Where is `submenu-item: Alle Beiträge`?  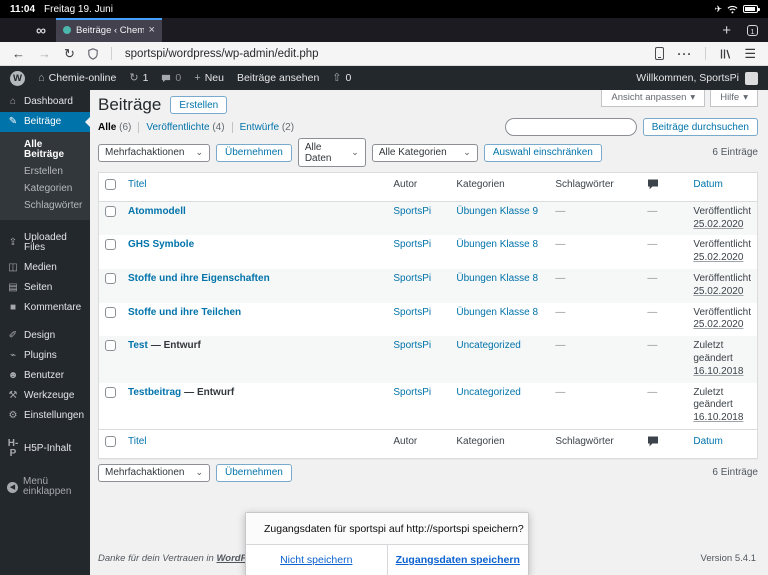 submenu-item: Alle Beiträge is located at coordinates (45, 149).